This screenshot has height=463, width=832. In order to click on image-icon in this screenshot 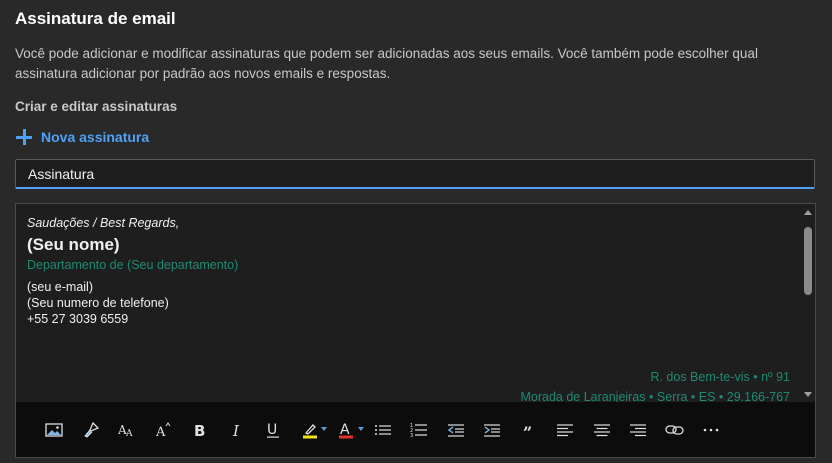, I will do `click(54, 429)`.